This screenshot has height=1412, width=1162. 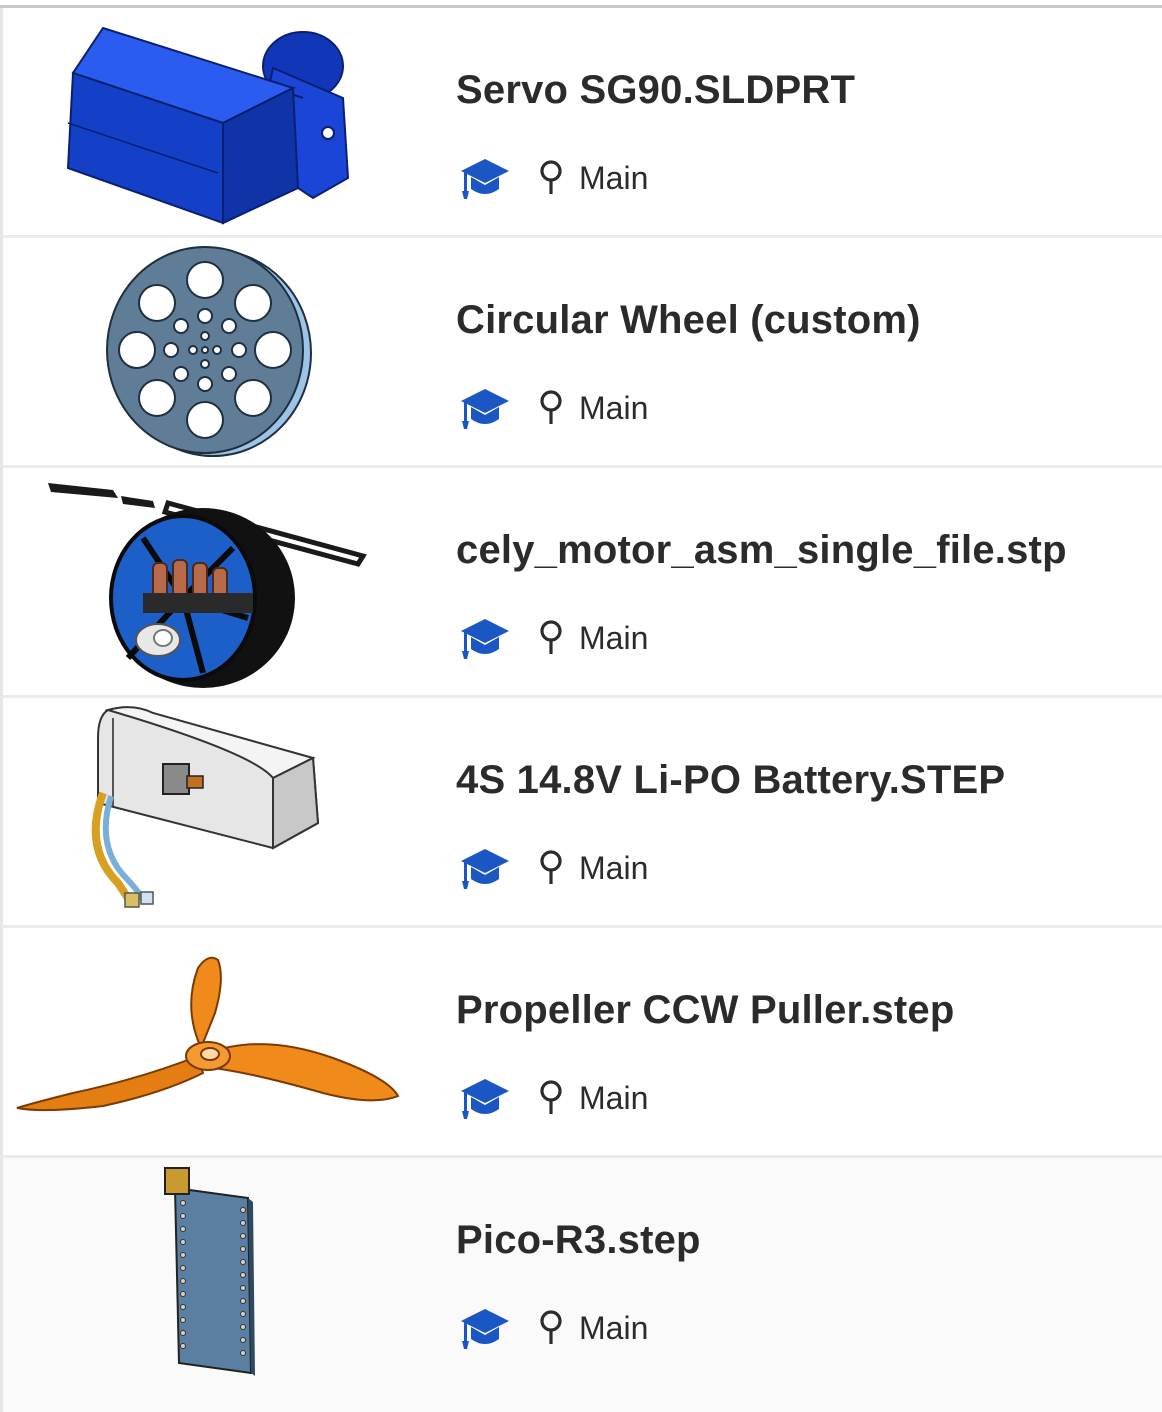 I want to click on top-divider, so click(x=581, y=4).